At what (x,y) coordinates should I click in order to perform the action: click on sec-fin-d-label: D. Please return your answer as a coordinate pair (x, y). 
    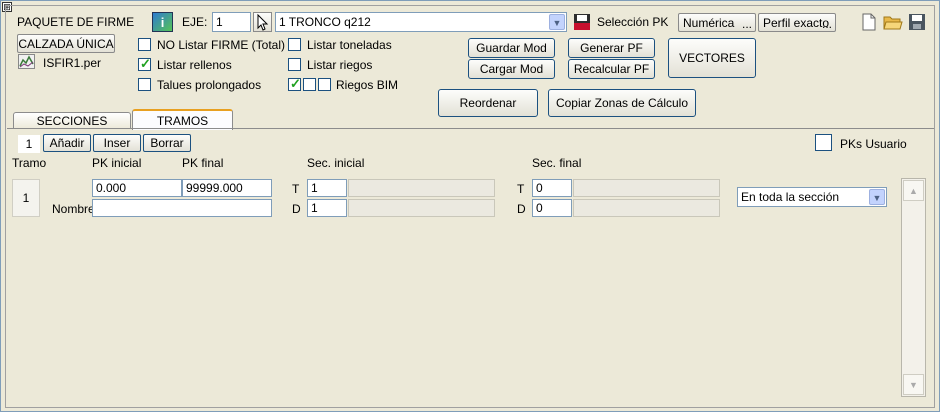
    Looking at the image, I should click on (521, 209).